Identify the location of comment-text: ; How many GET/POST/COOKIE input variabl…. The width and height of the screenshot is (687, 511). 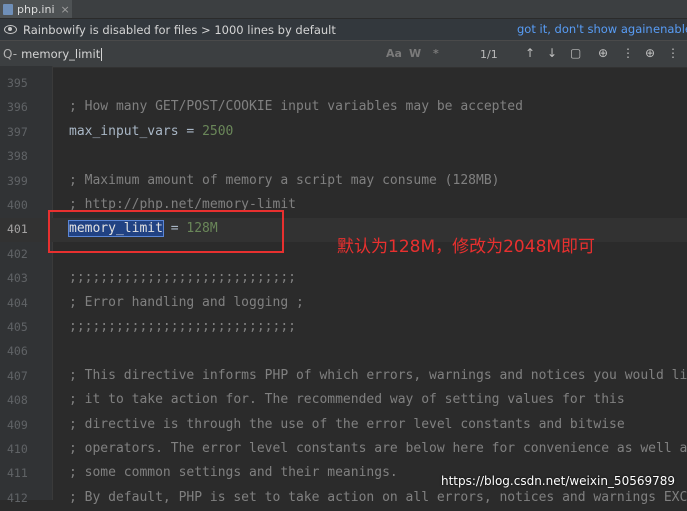
(296, 107).